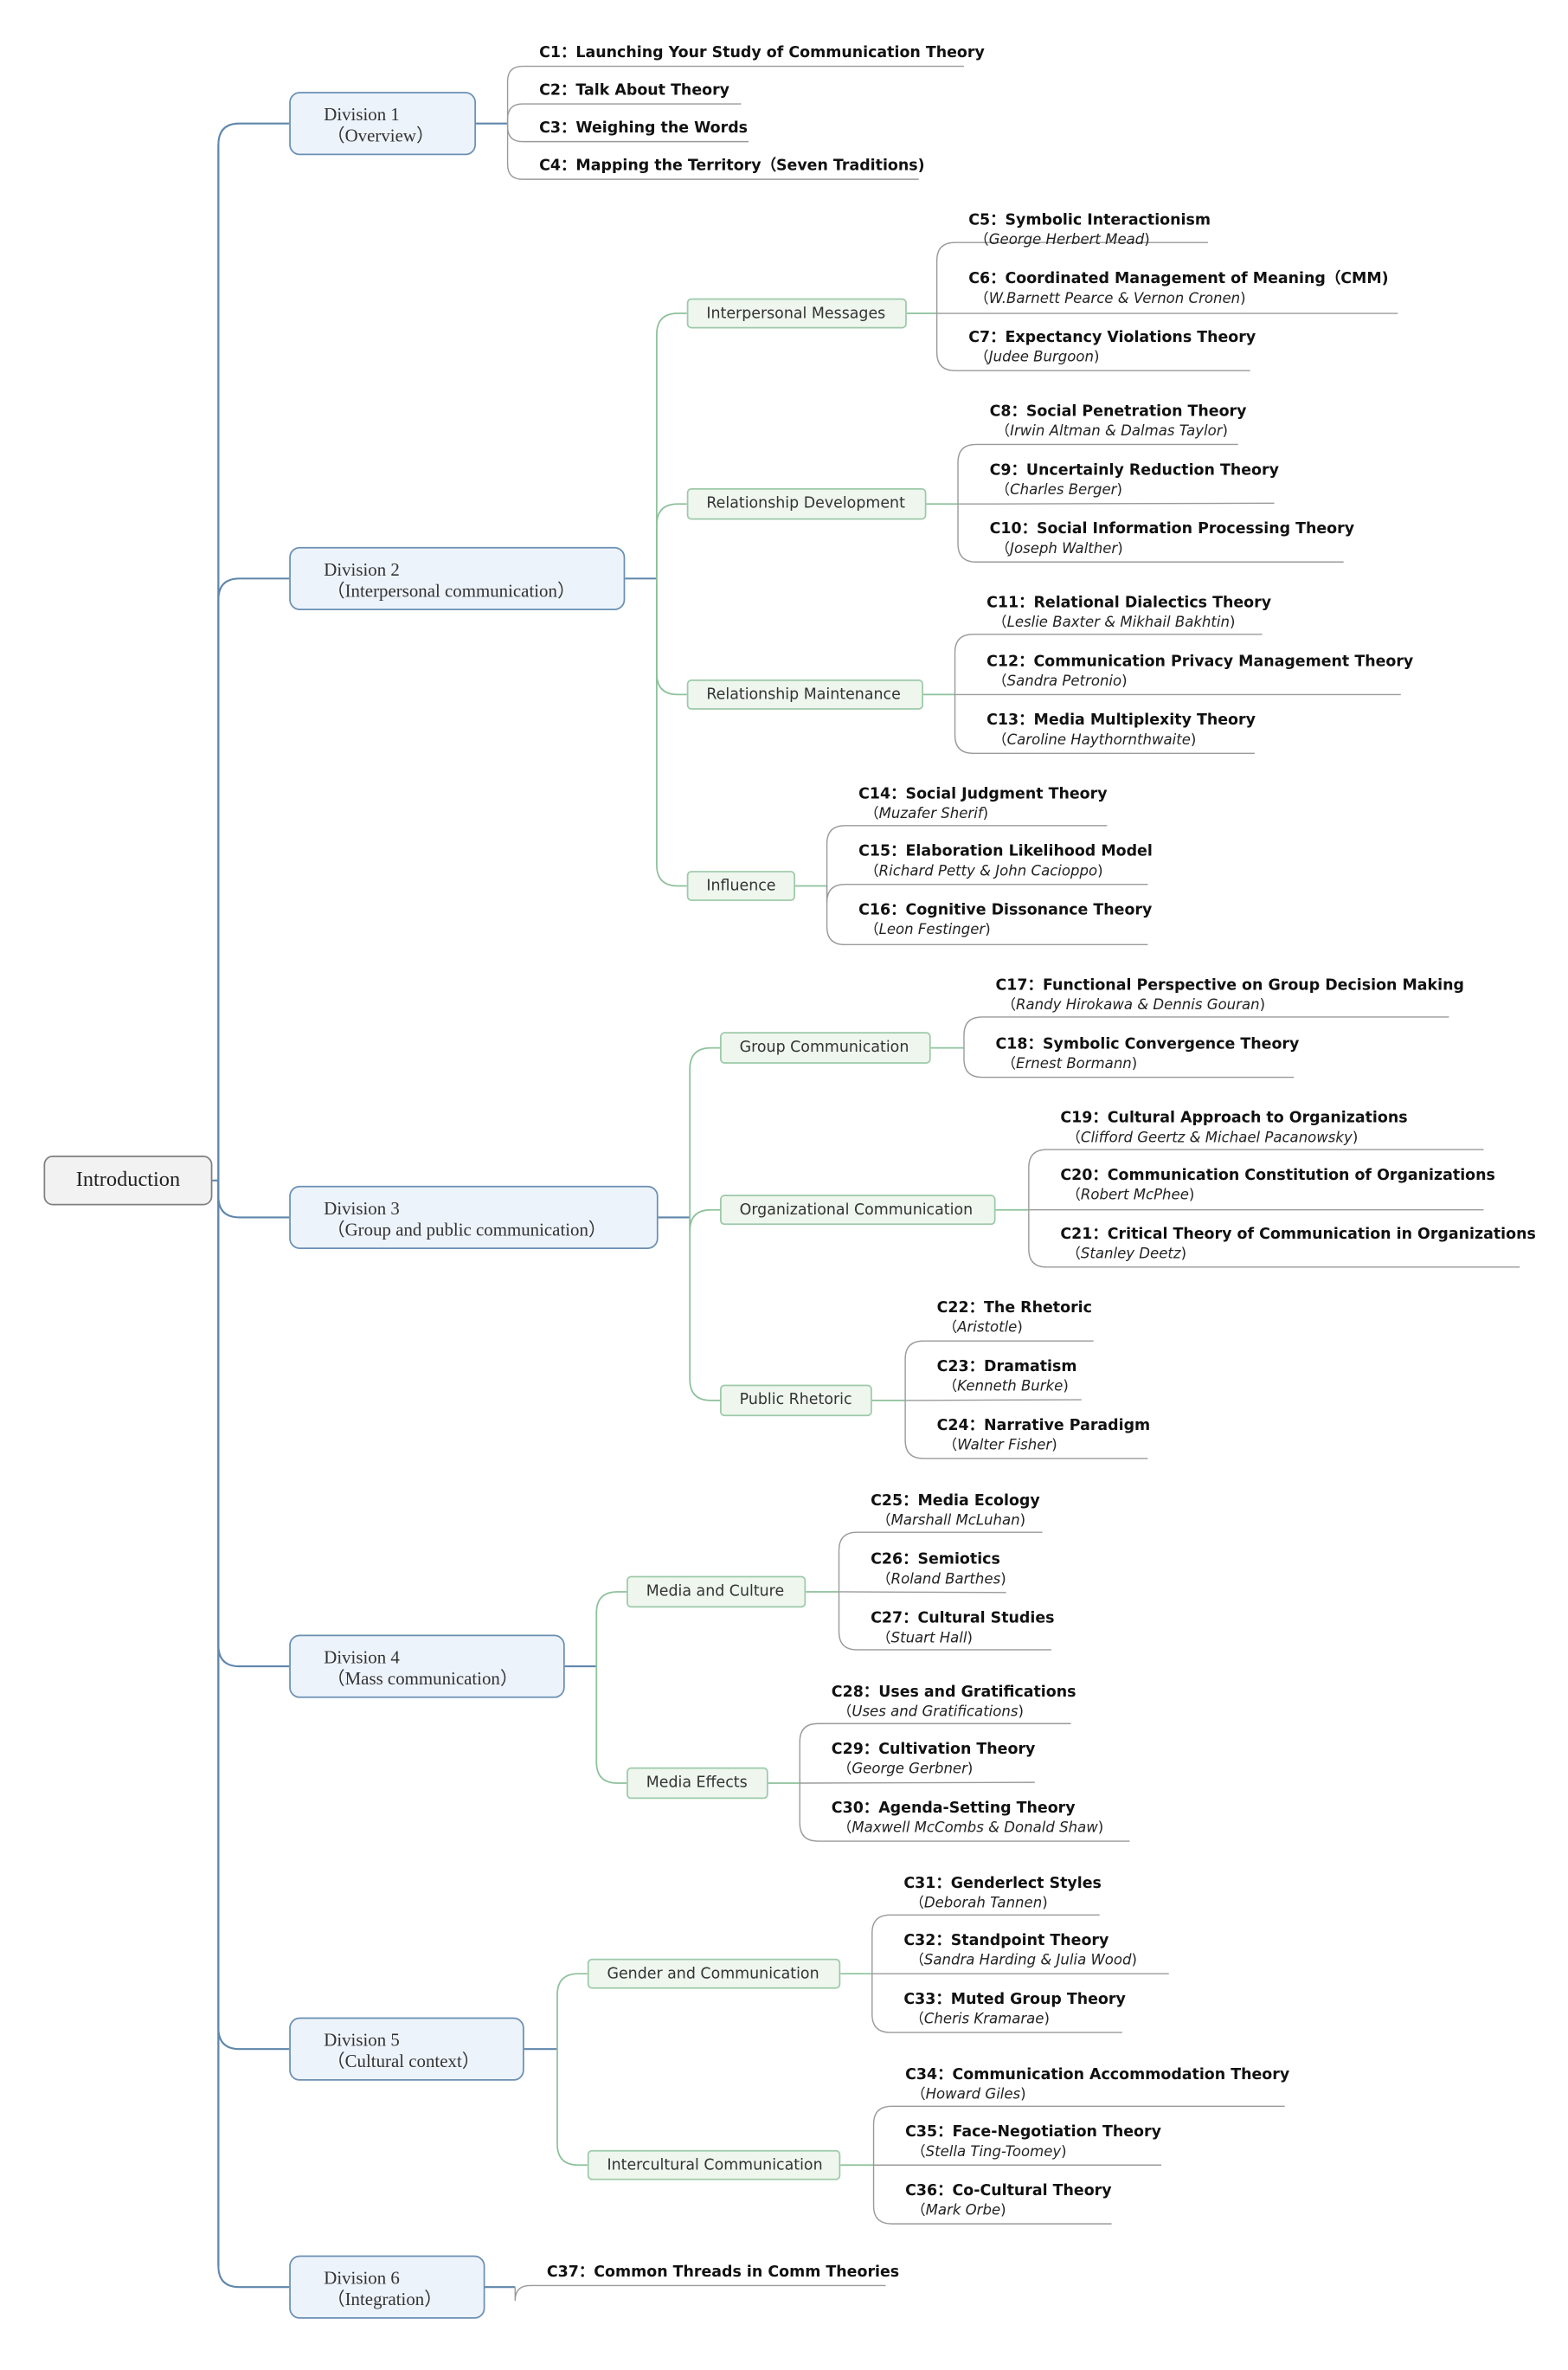 The image size is (1568, 2370). Describe the element at coordinates (796, 1400) in the screenshot. I see `topic-node: Public Rhetoric` at that location.